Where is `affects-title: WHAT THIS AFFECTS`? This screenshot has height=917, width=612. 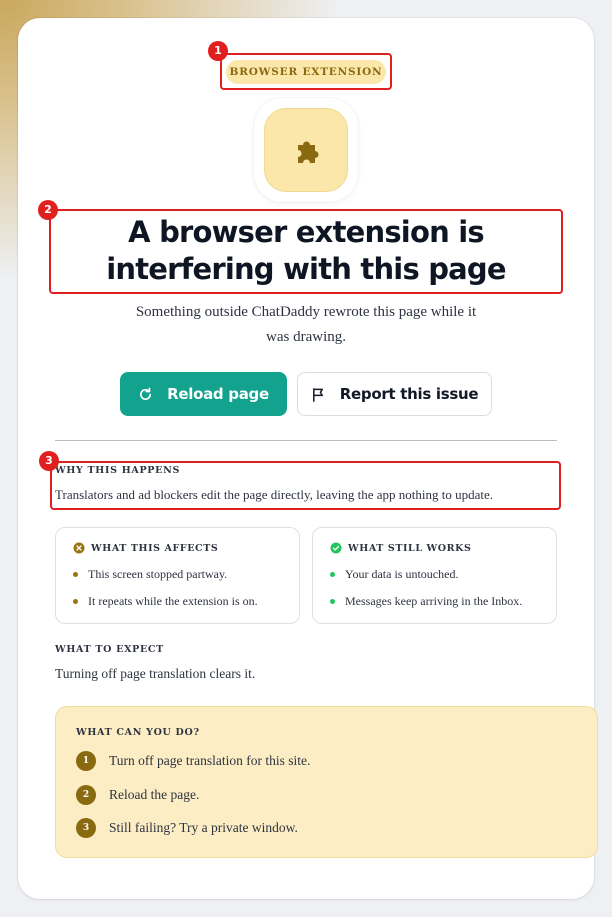 affects-title: WHAT THIS AFFECTS is located at coordinates (155, 548).